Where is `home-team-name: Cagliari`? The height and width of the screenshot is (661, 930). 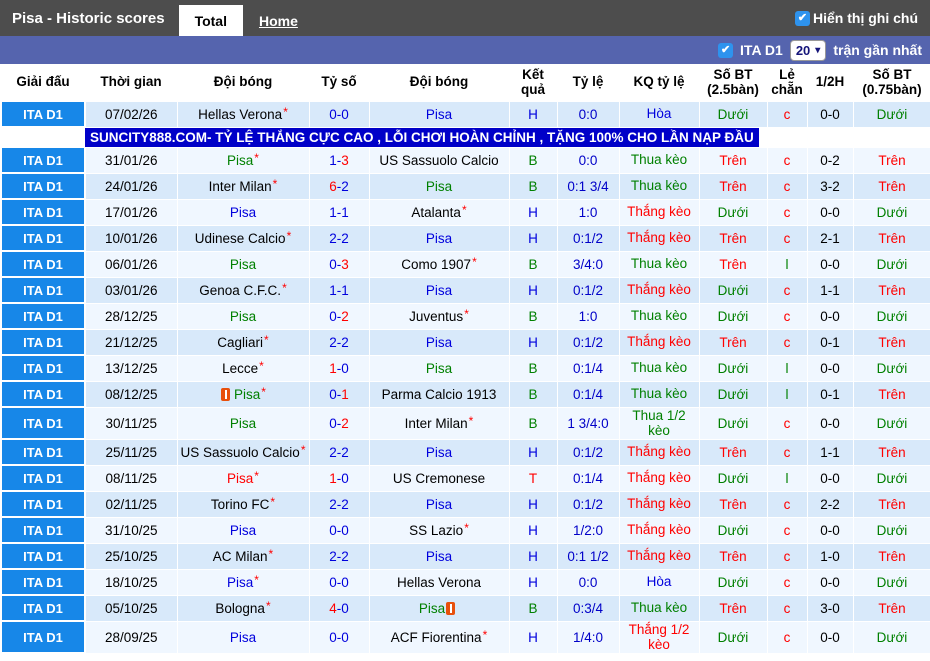 home-team-name: Cagliari is located at coordinates (240, 342).